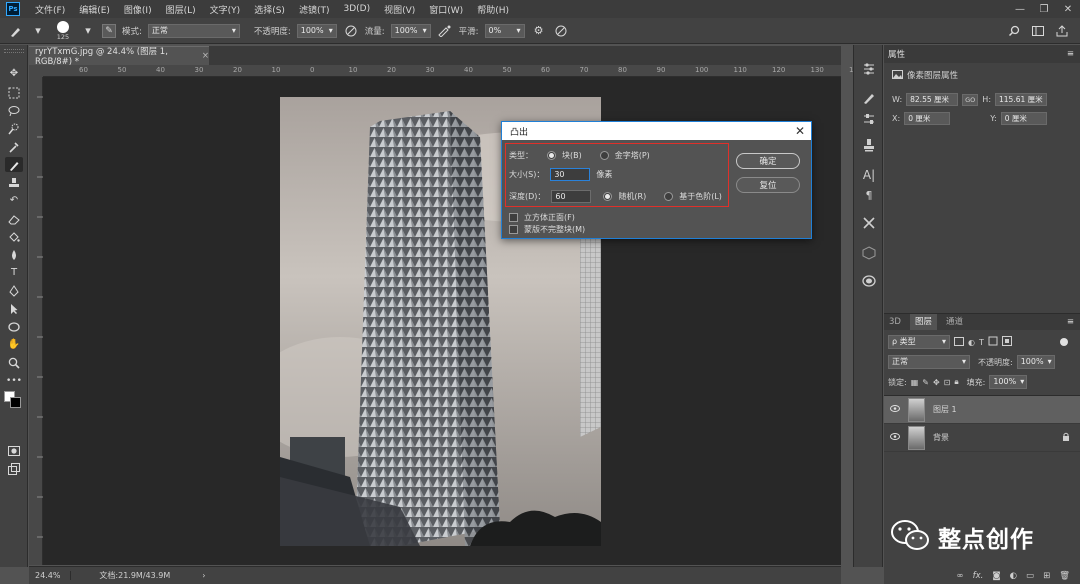 The width and height of the screenshot is (1080, 584). I want to click on path-selection-tool-icon, so click(14, 308).